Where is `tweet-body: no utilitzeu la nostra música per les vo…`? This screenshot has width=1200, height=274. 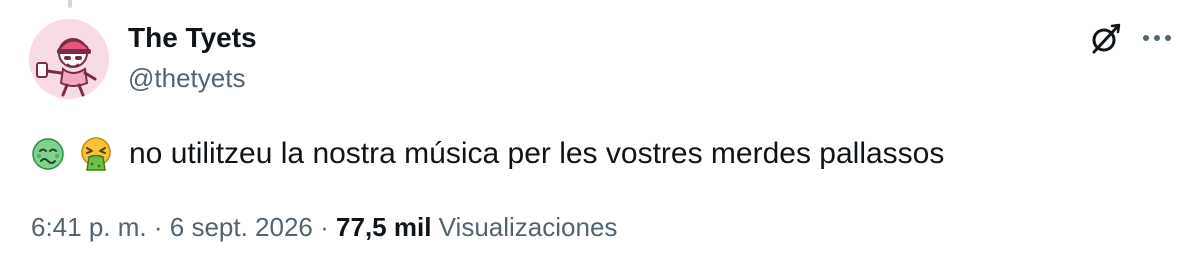 tweet-body: no utilitzeu la nostra música per les vo… is located at coordinates (487, 154).